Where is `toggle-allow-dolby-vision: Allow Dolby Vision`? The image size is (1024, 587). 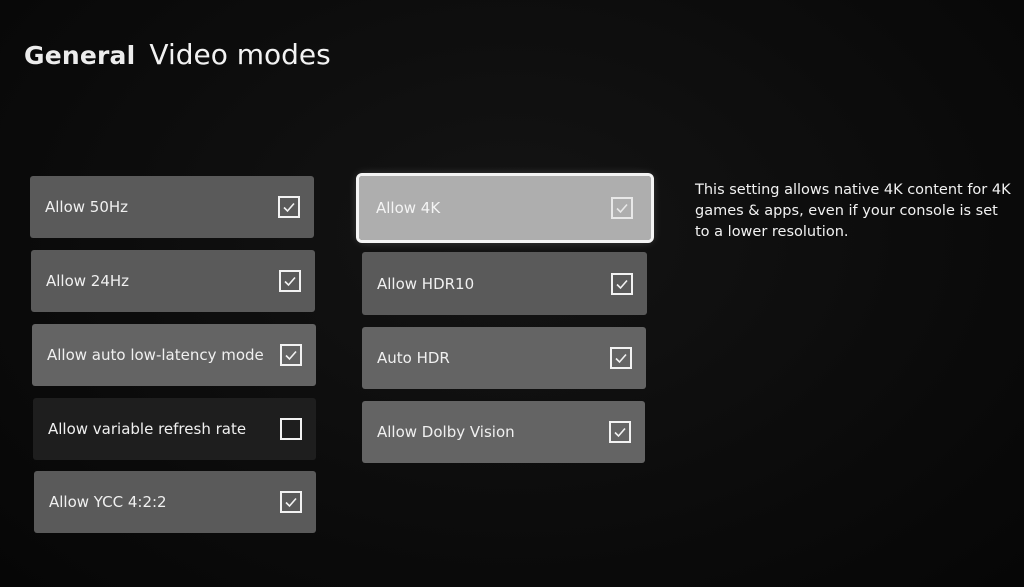
toggle-allow-dolby-vision: Allow Dolby Vision is located at coordinates (503, 432).